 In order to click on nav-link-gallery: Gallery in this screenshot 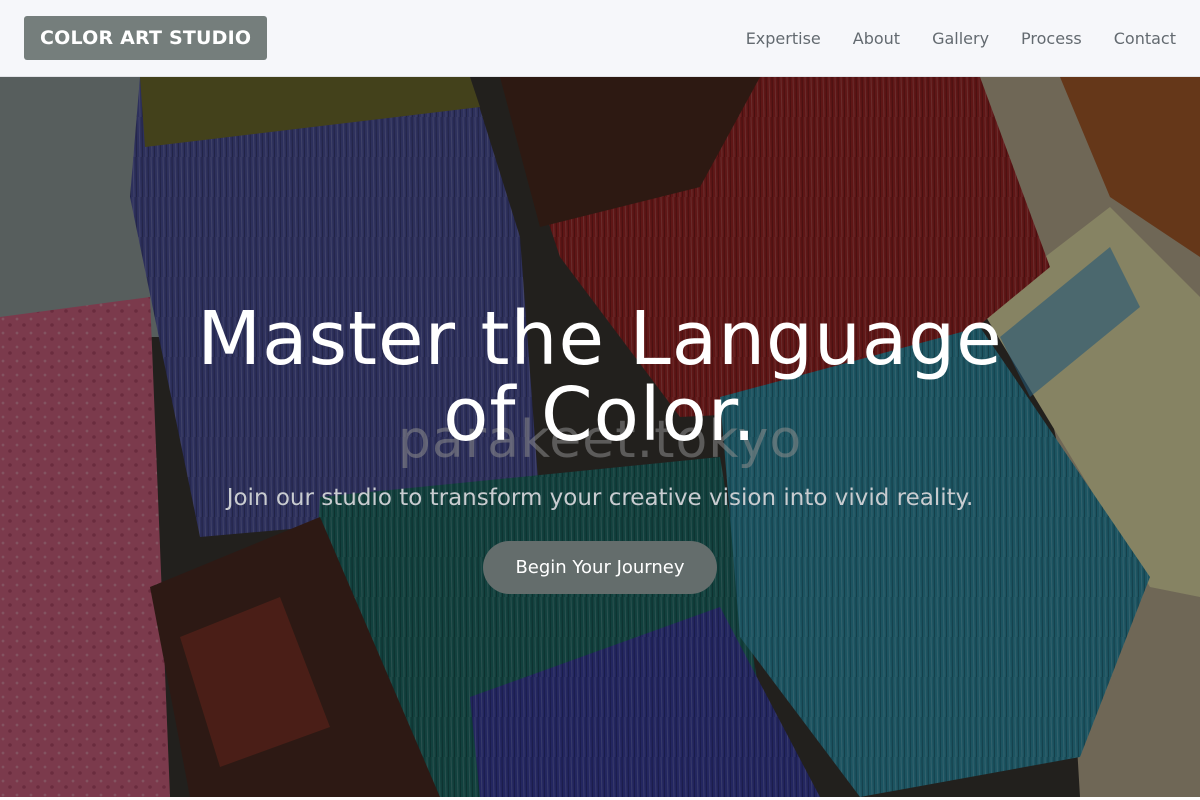, I will do `click(960, 38)`.